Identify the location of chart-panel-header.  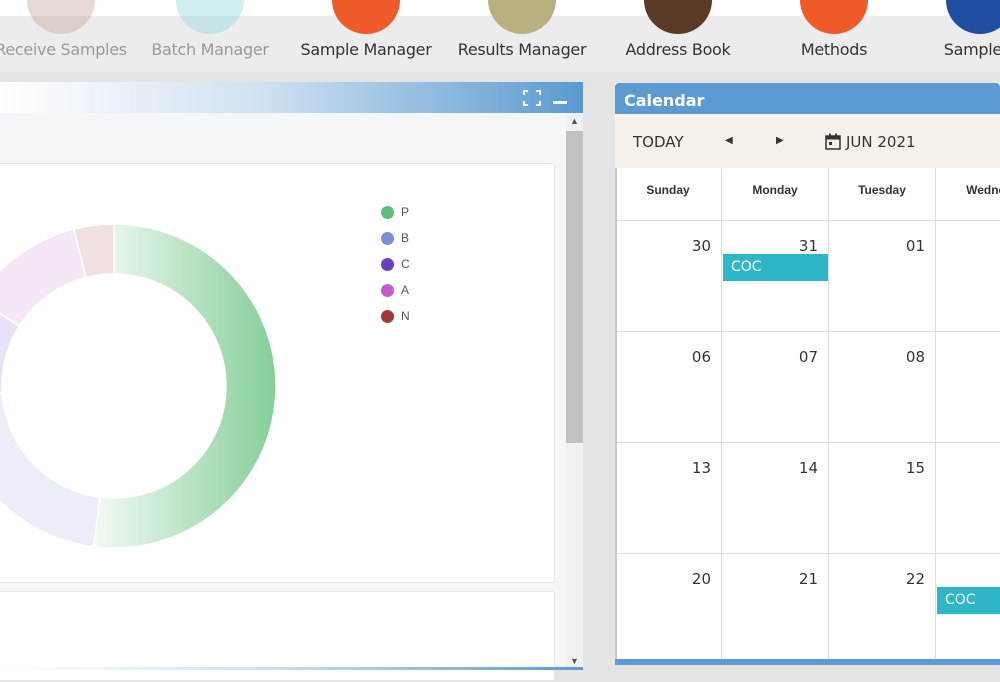
(291, 97).